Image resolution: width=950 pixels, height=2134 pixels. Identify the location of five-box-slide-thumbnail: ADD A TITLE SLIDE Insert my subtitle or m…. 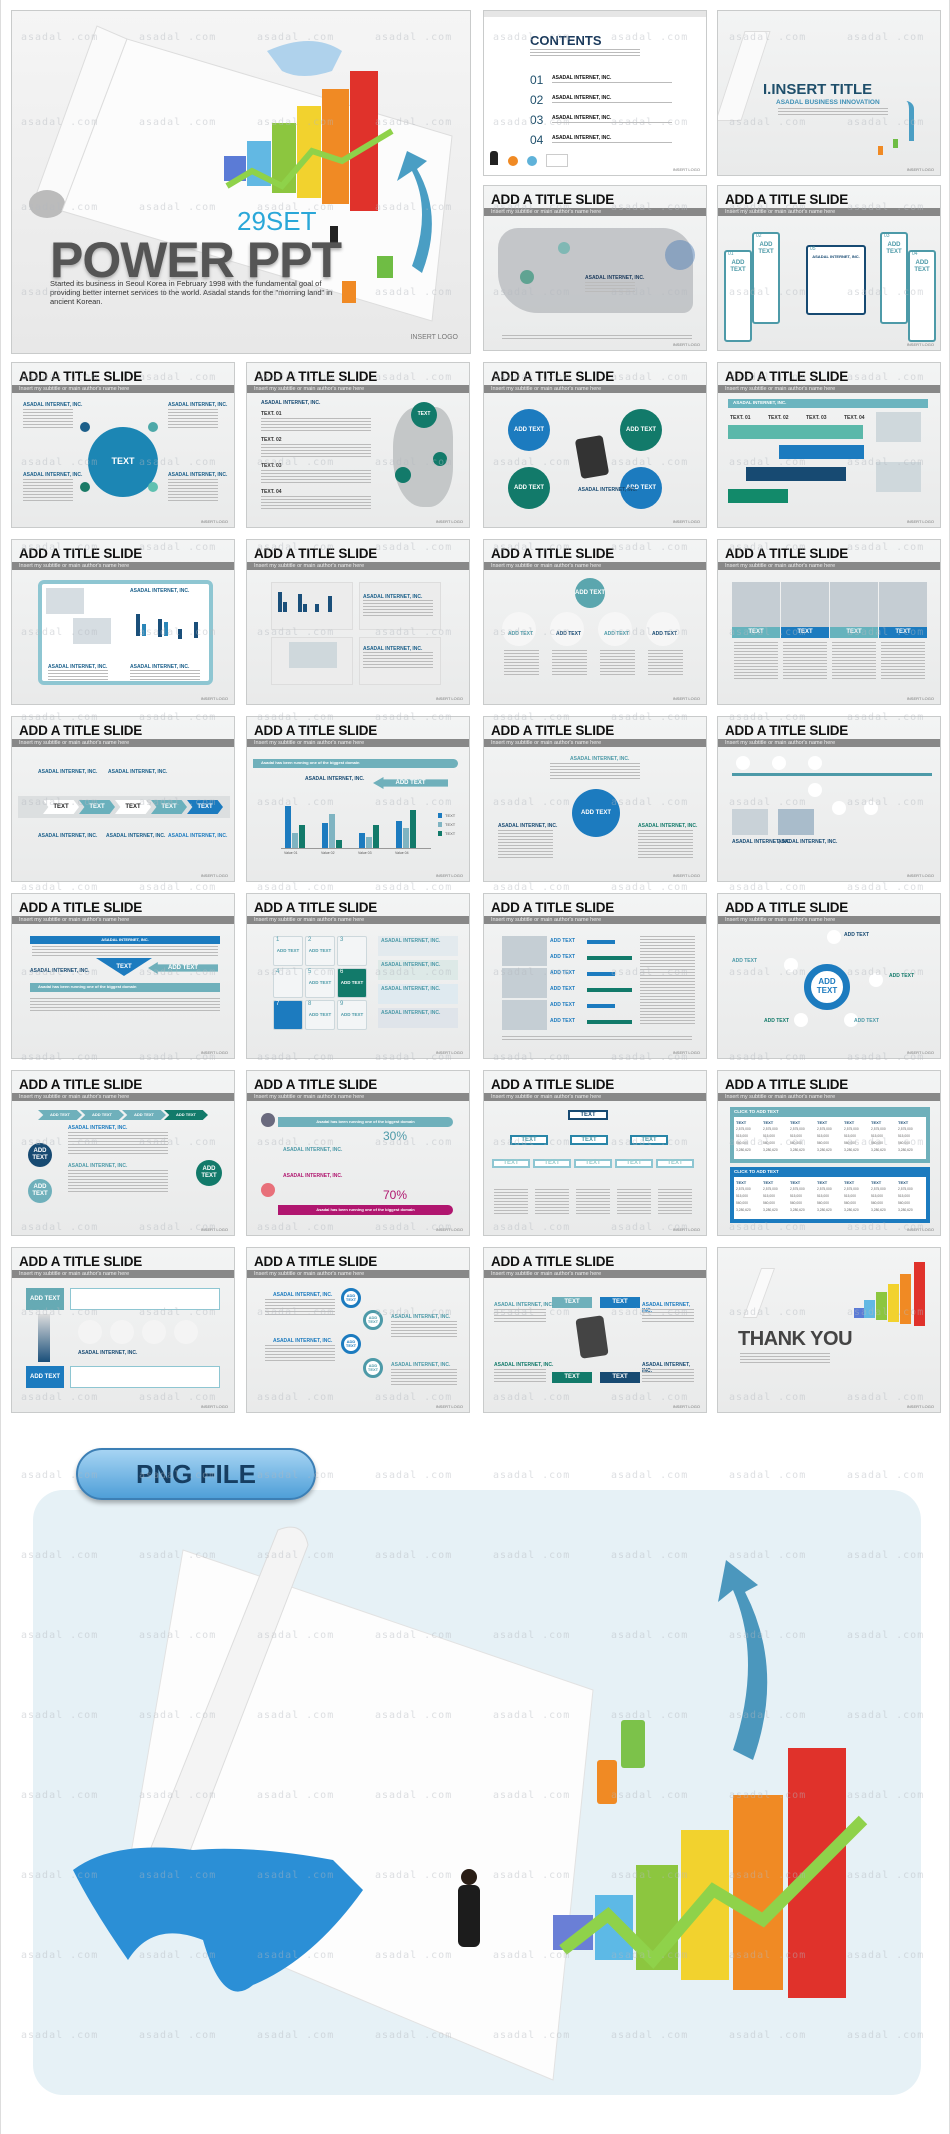
(829, 268).